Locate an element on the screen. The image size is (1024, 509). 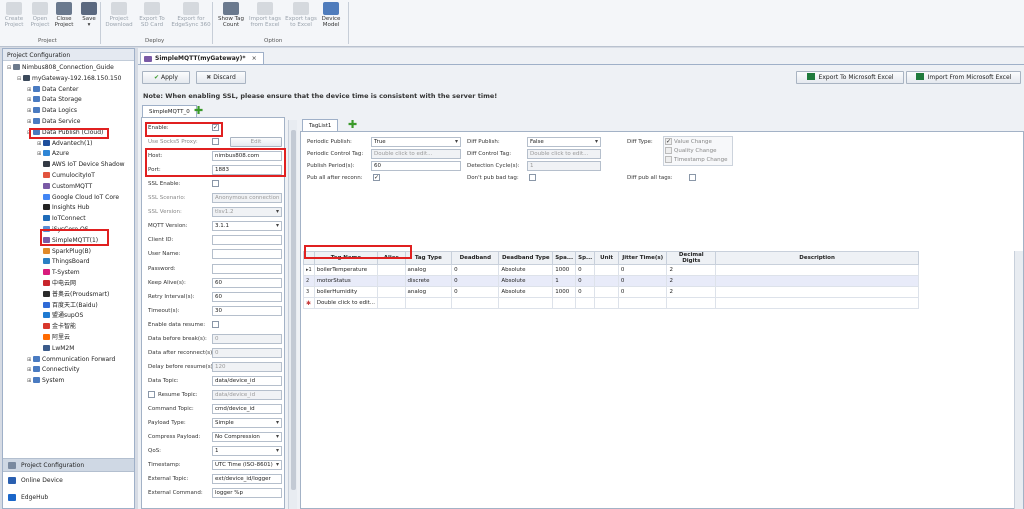
qos-select: 1 is located at coordinates (247, 451).